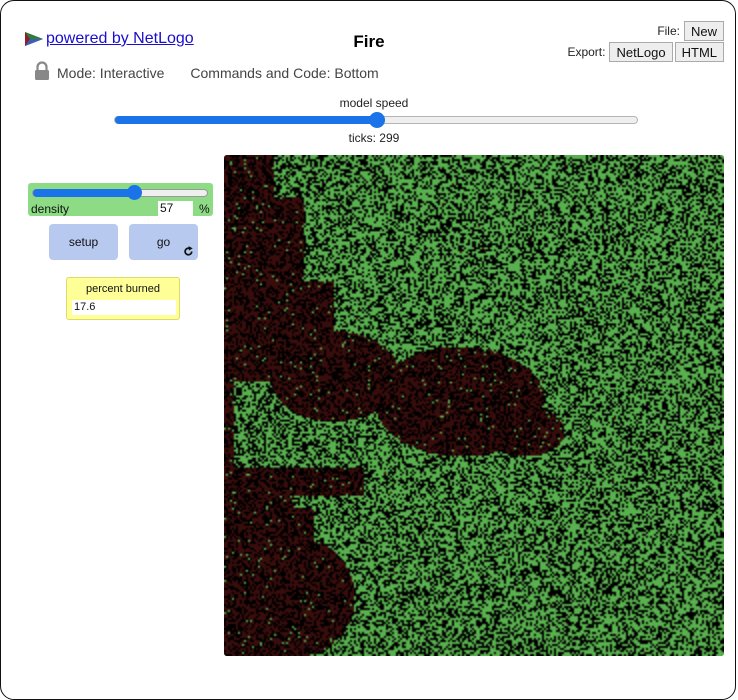 The image size is (738, 700). I want to click on export-html-button: HTML, so click(699, 52).